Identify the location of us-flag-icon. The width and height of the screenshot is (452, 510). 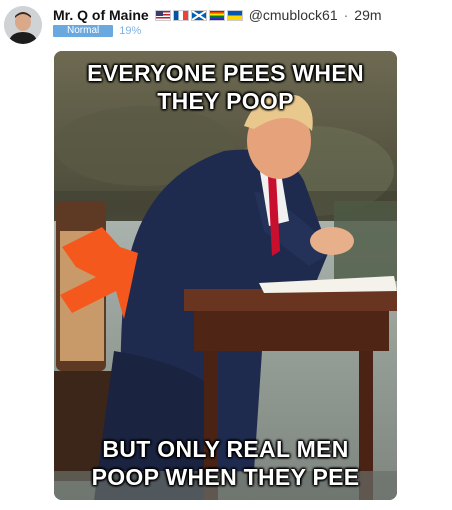
(162, 15).